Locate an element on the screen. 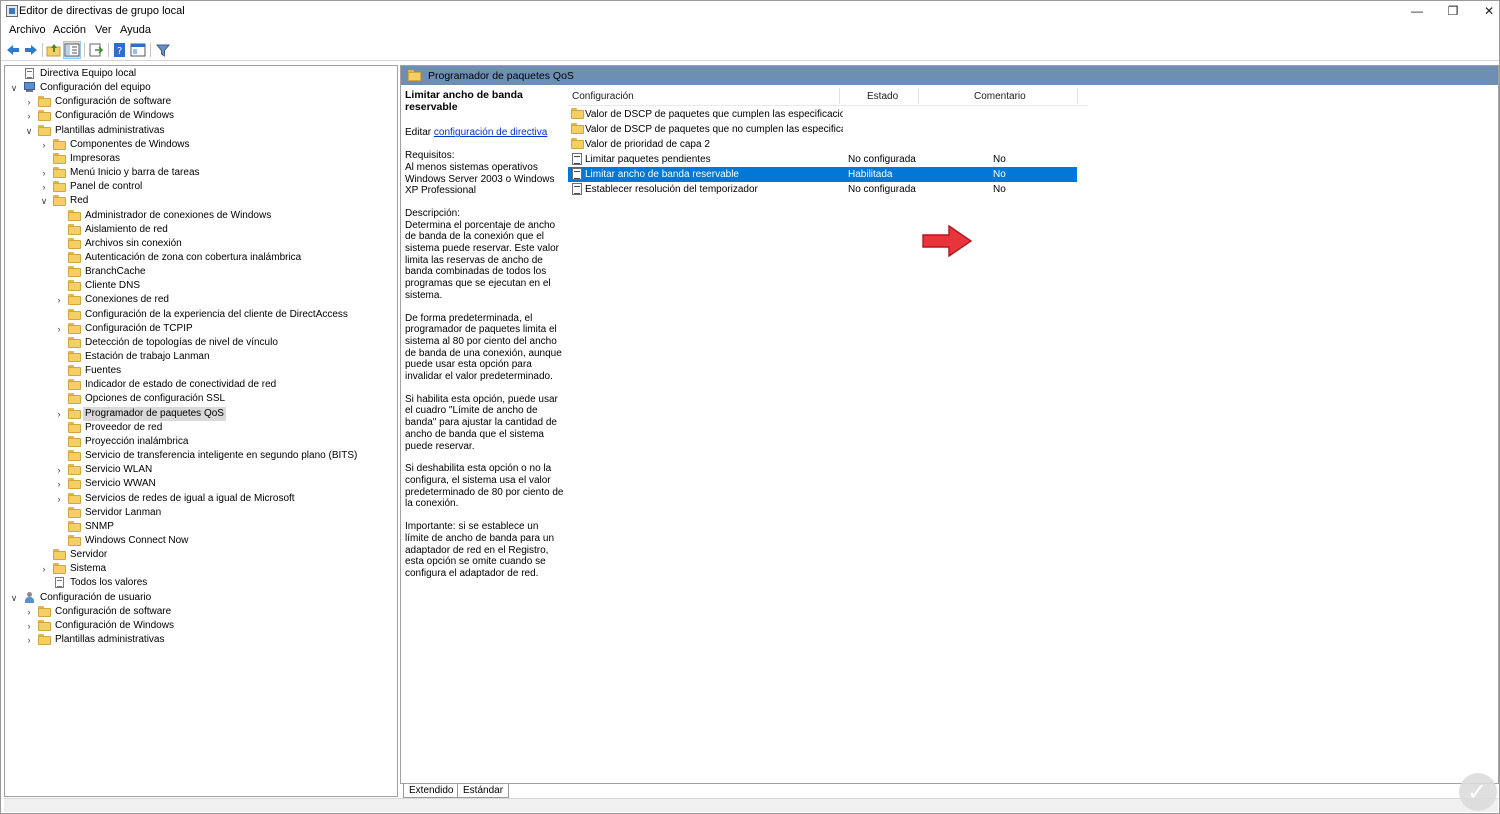 This screenshot has height=814, width=1500. menu-ver: Ver is located at coordinates (103, 30).